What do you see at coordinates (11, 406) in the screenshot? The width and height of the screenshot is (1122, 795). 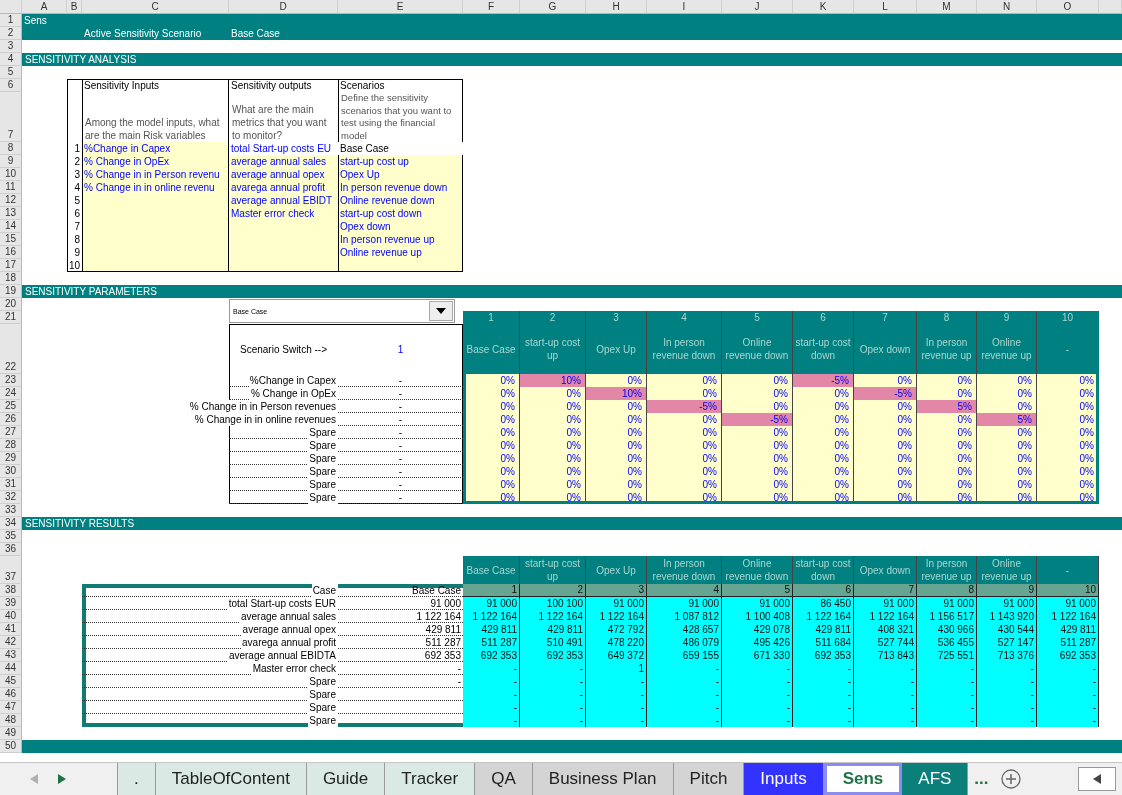 I see `row-header: 25` at bounding box center [11, 406].